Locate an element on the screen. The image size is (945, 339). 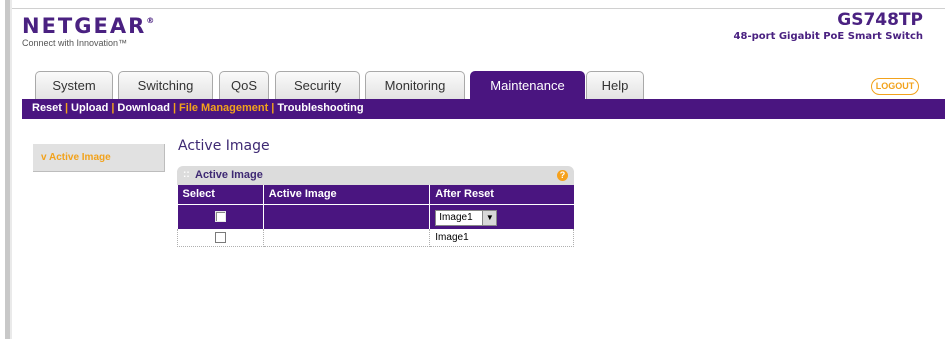
logo-tagline: Connect with Innovation™ is located at coordinates (75, 43).